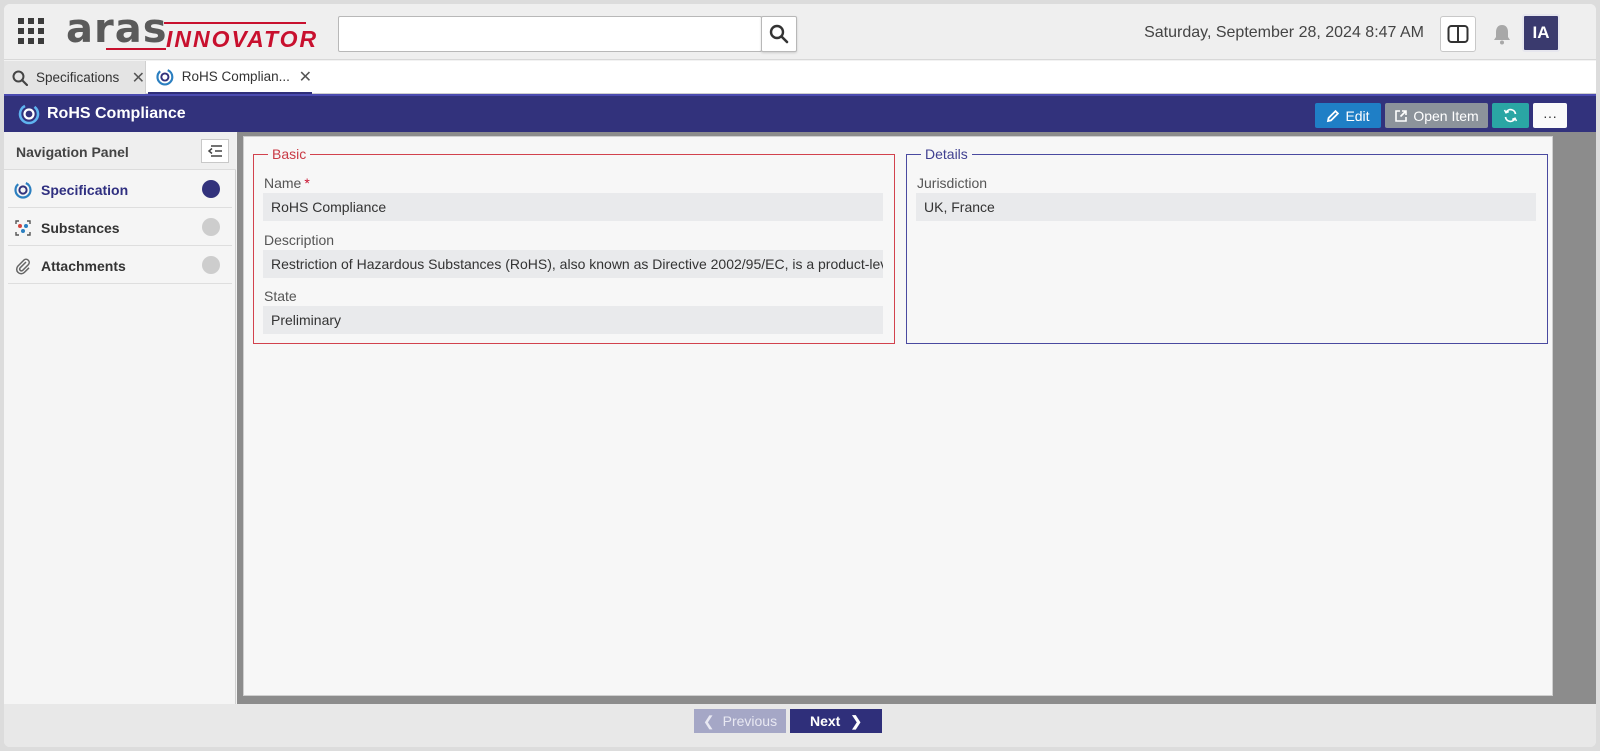 This screenshot has width=1600, height=751. I want to click on chevron-right-icon: ❯, so click(856, 720).